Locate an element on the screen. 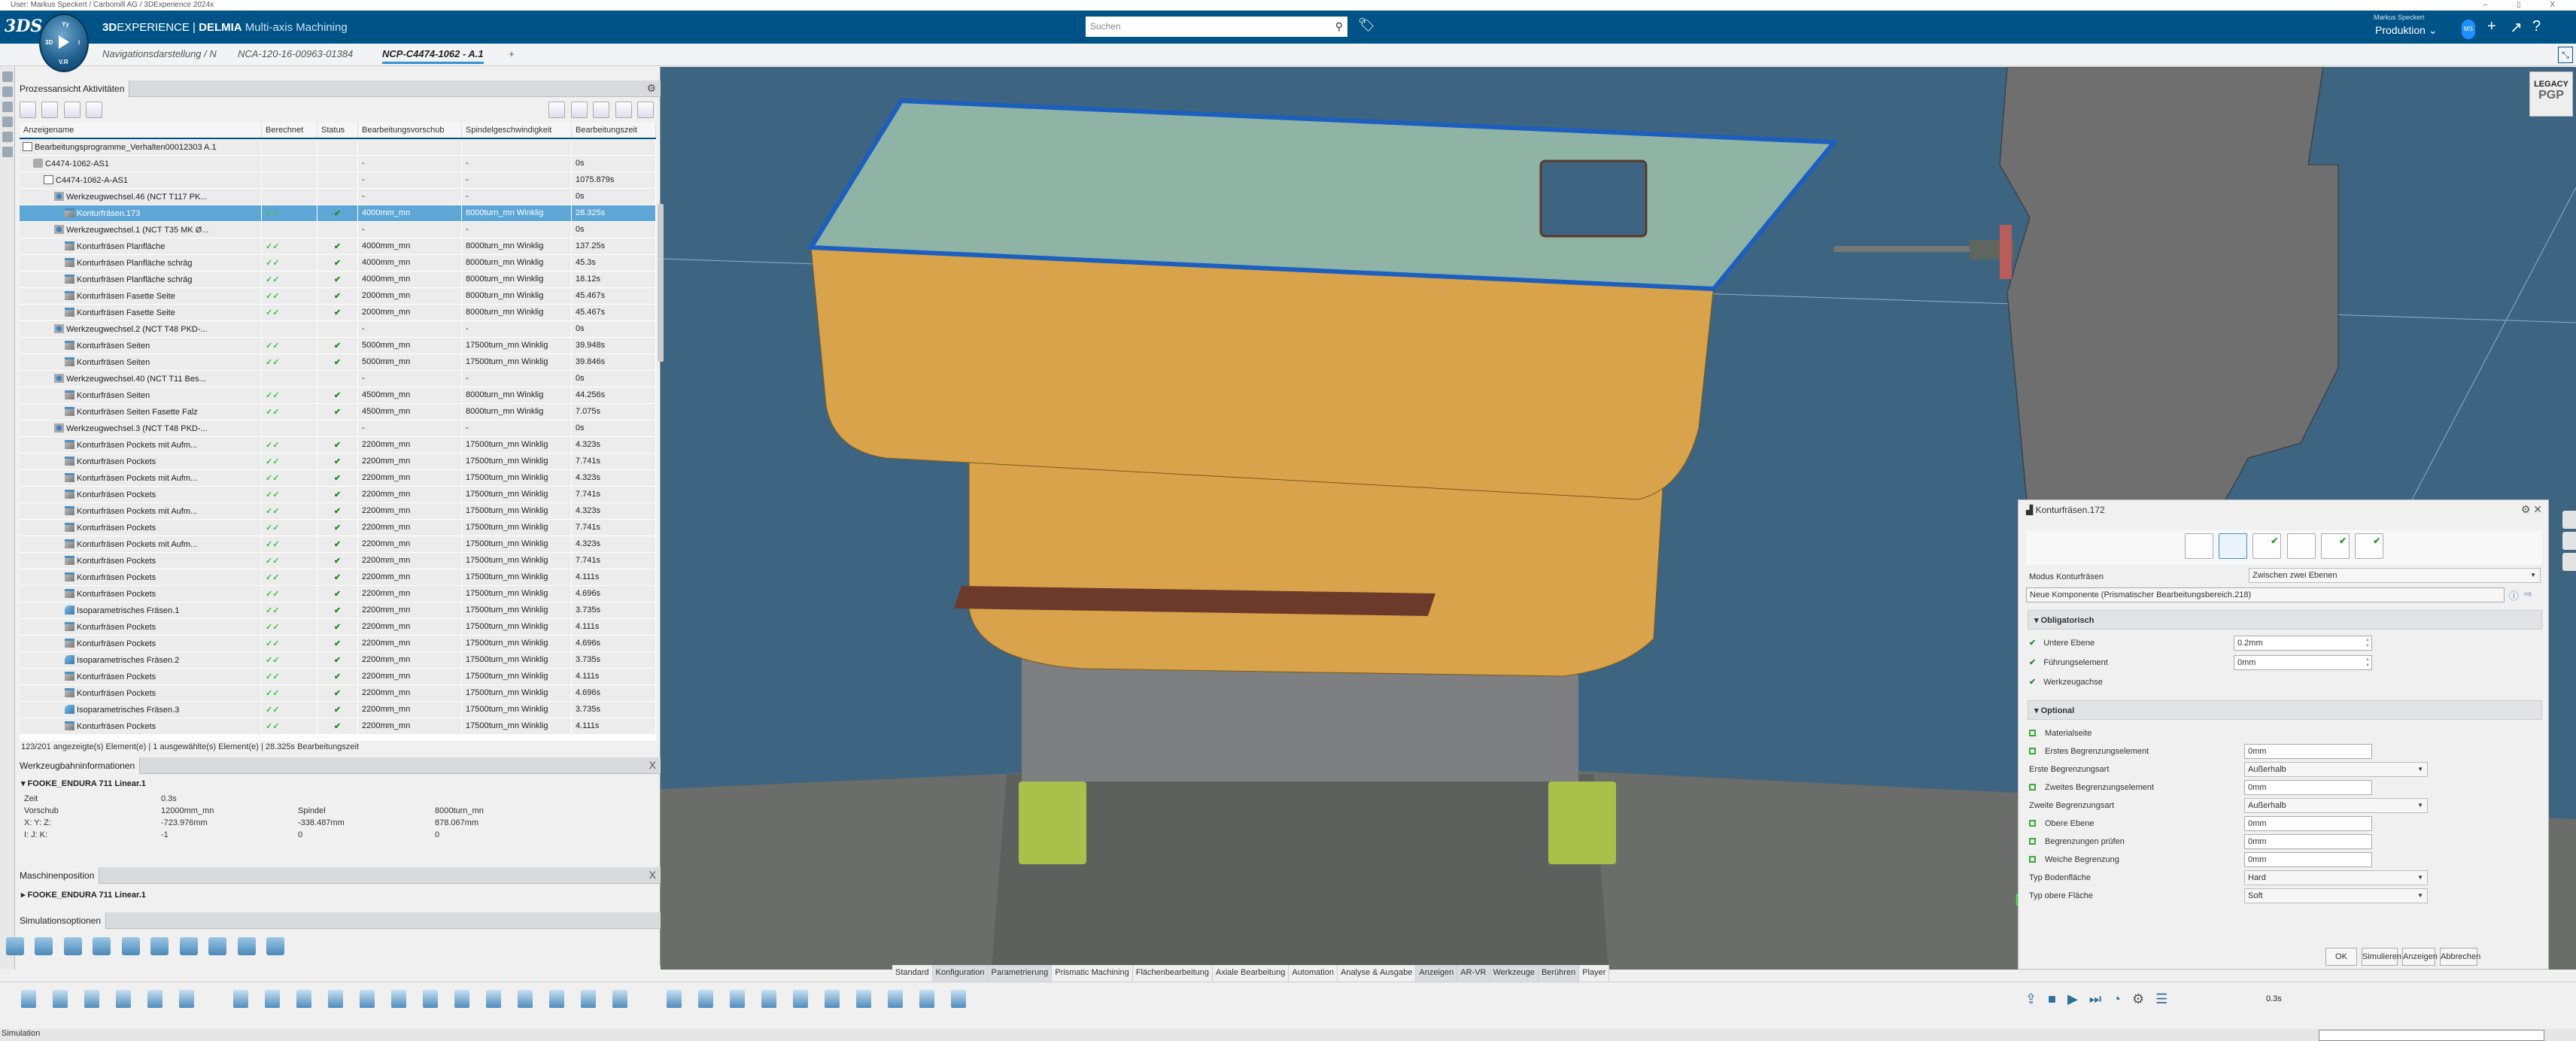 This screenshot has height=1041, width=2576. copy-icon is located at coordinates (60, 999).